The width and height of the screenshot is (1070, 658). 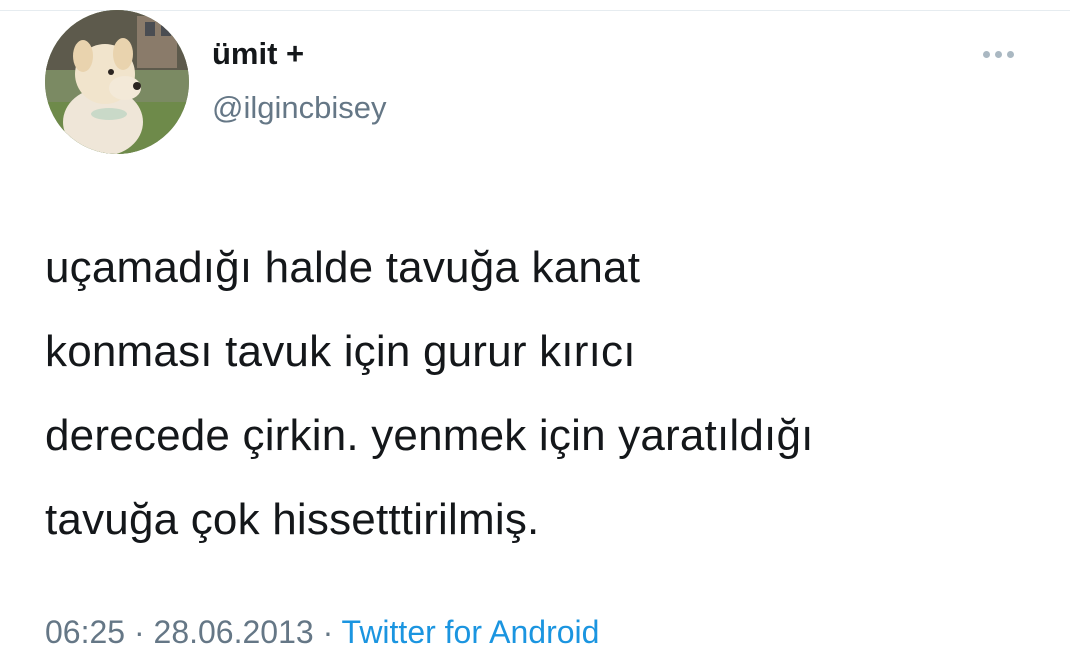 I want to click on tweet-time: 06:25, so click(x=85, y=632).